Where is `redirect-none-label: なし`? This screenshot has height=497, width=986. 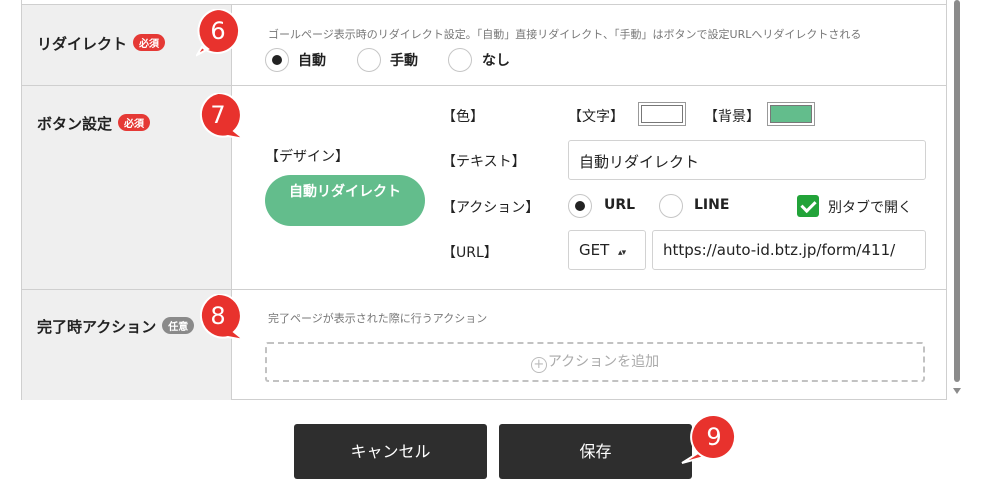
redirect-none-label: なし is located at coordinates (496, 60).